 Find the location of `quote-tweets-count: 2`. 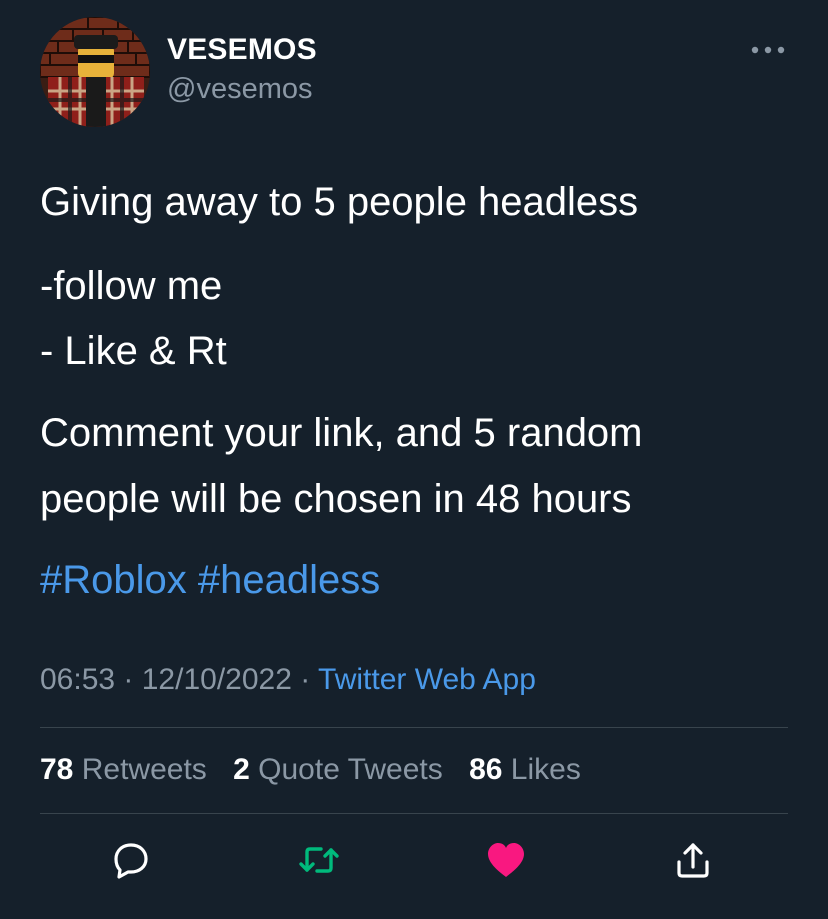

quote-tweets-count: 2 is located at coordinates (241, 769).